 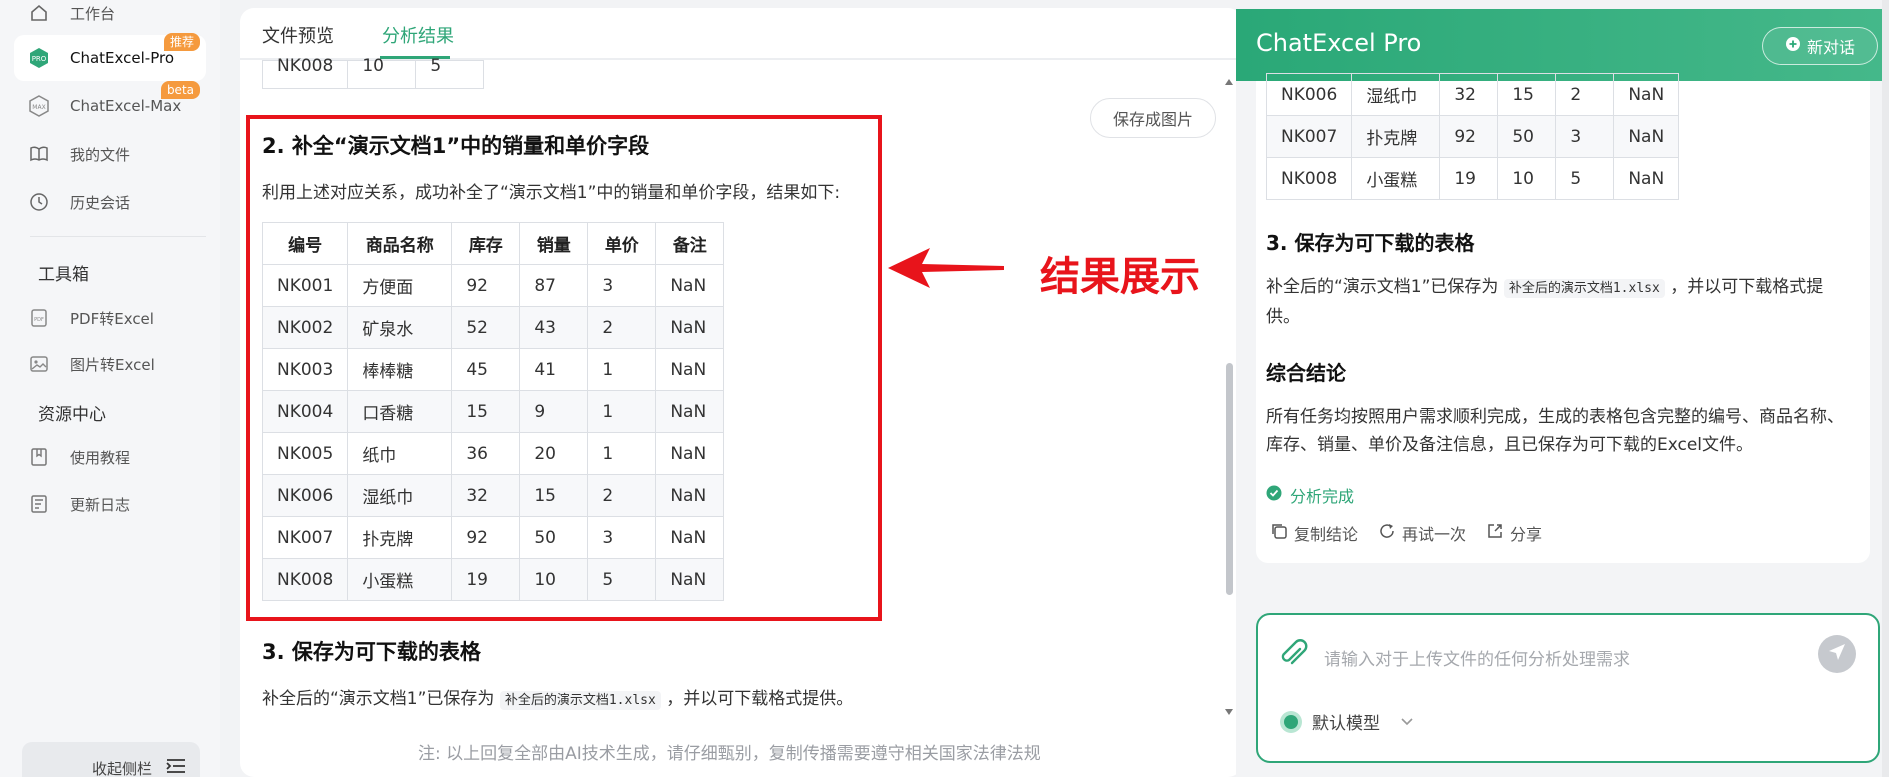 I want to click on sidebar-item-my-files: 我的文件, so click(x=110, y=154).